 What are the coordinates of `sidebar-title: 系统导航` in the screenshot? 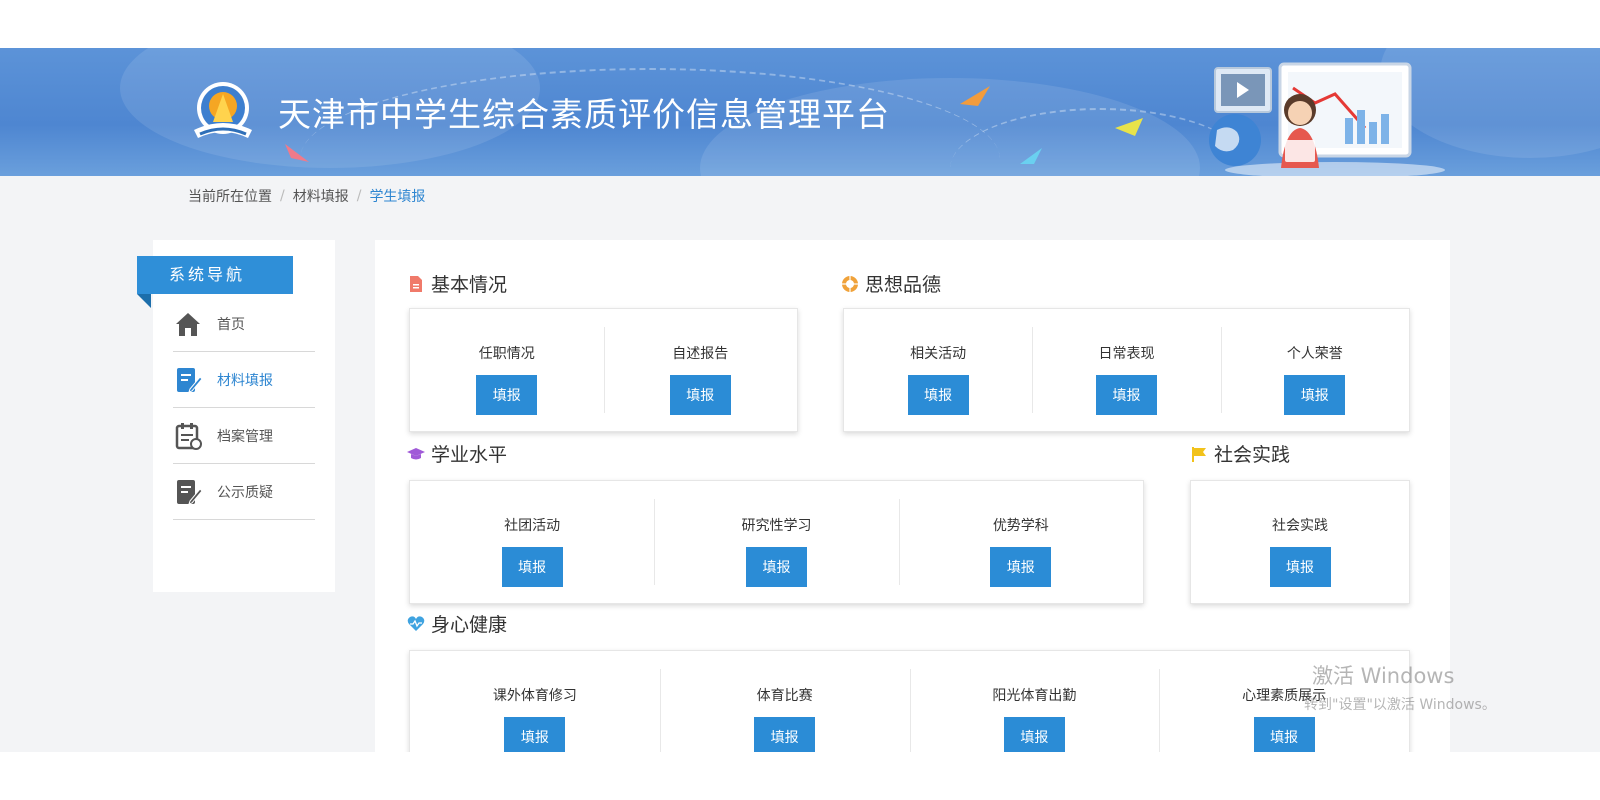 It's located at (215, 282).